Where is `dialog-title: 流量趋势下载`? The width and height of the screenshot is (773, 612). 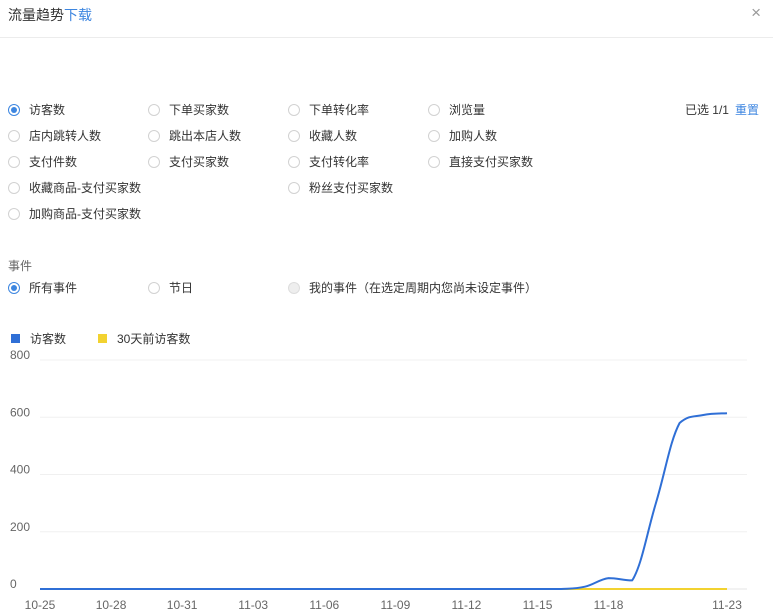
dialog-title: 流量趋势下载 is located at coordinates (50, 15).